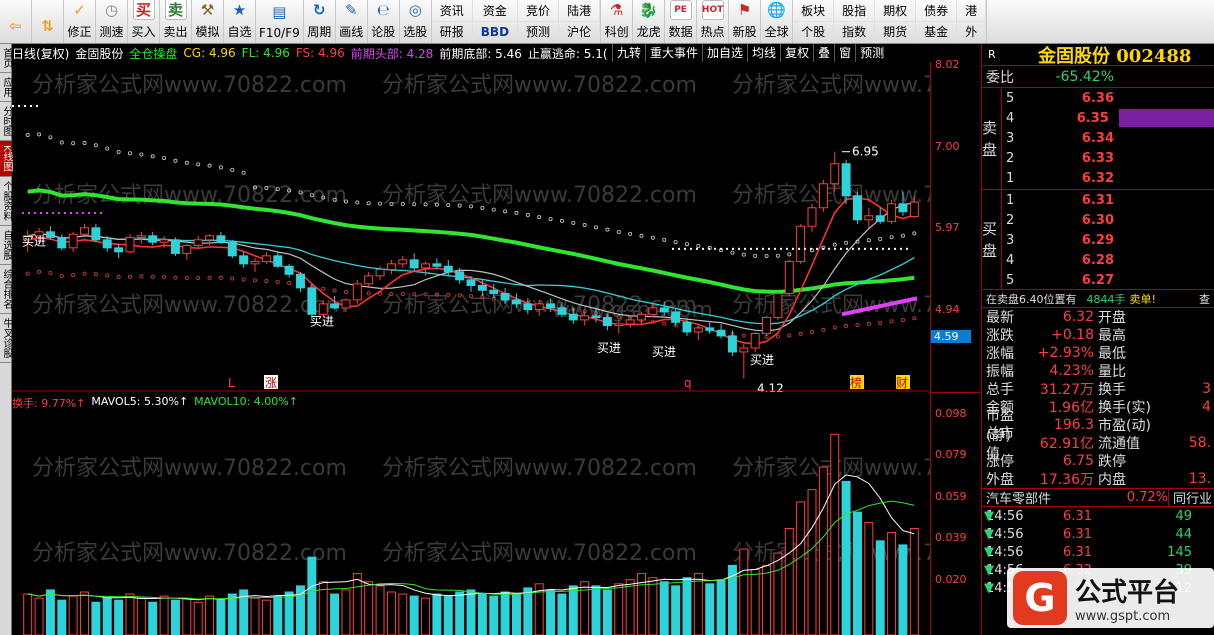 The height and width of the screenshot is (635, 1214). I want to click on toolbar-button2-1: 🐉 龙虎, so click(649, 21).